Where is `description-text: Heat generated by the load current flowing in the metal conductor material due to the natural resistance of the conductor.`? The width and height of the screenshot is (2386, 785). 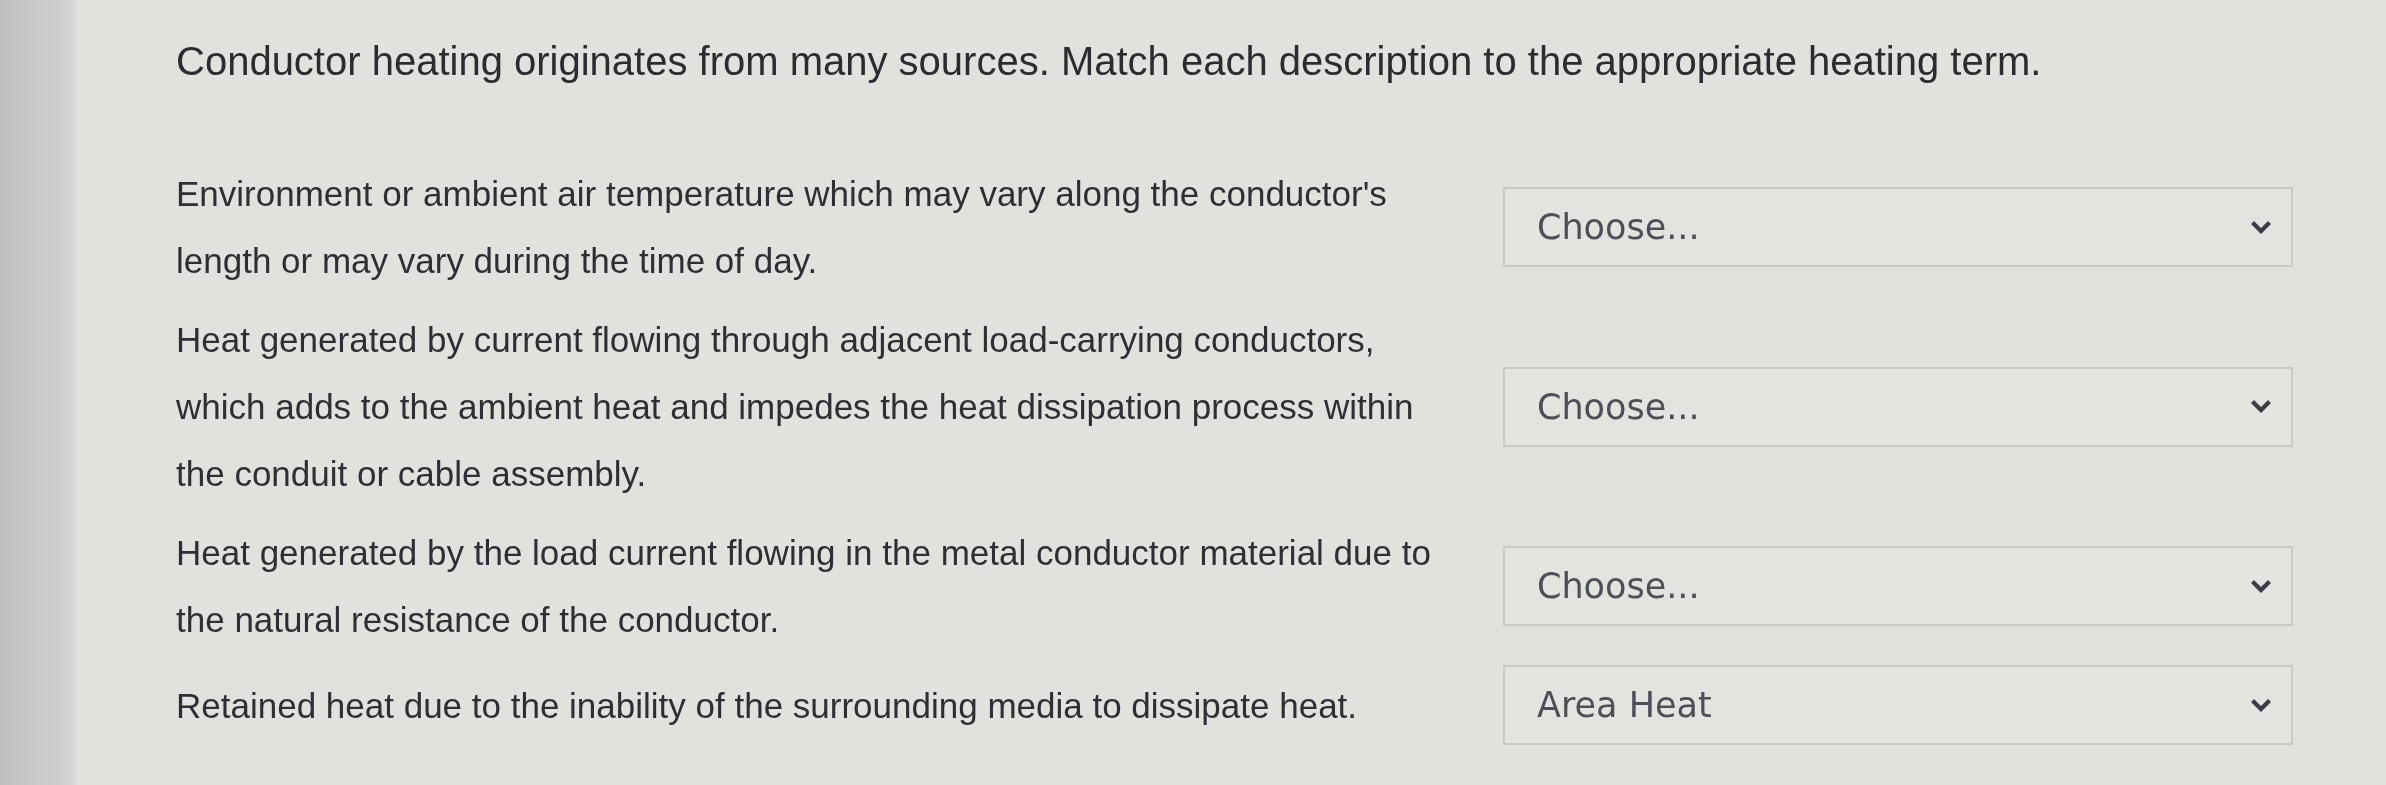 description-text: Heat generated by the load current flowing in the metal conductor material due to the natural resistance of the conductor. is located at coordinates (804, 586).